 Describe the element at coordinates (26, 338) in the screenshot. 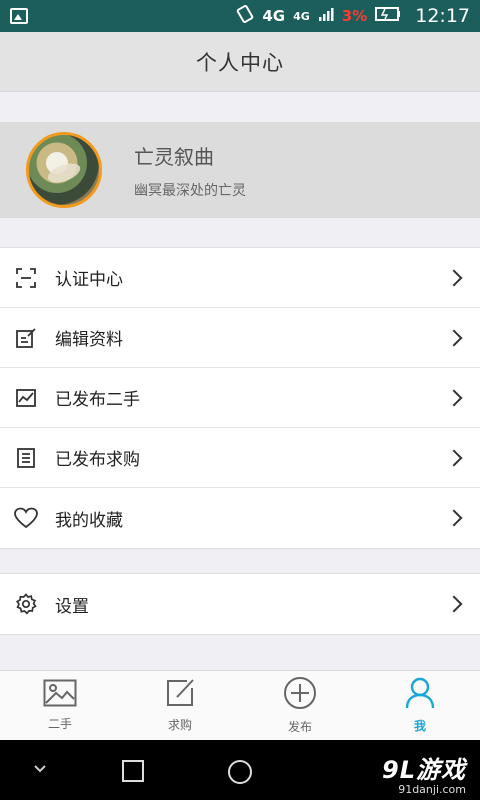

I see `edit-note-icon` at that location.